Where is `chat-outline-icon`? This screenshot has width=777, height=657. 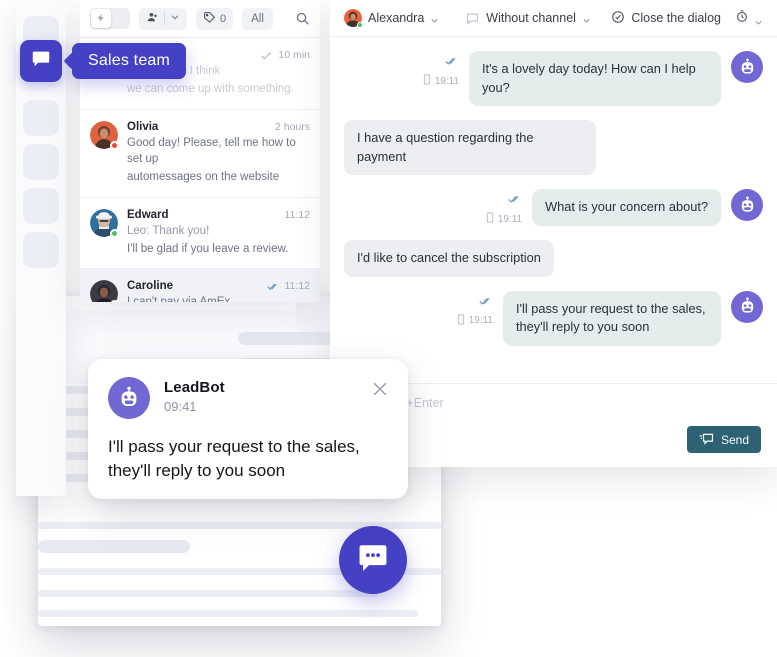
chat-outline-icon is located at coordinates (472, 18).